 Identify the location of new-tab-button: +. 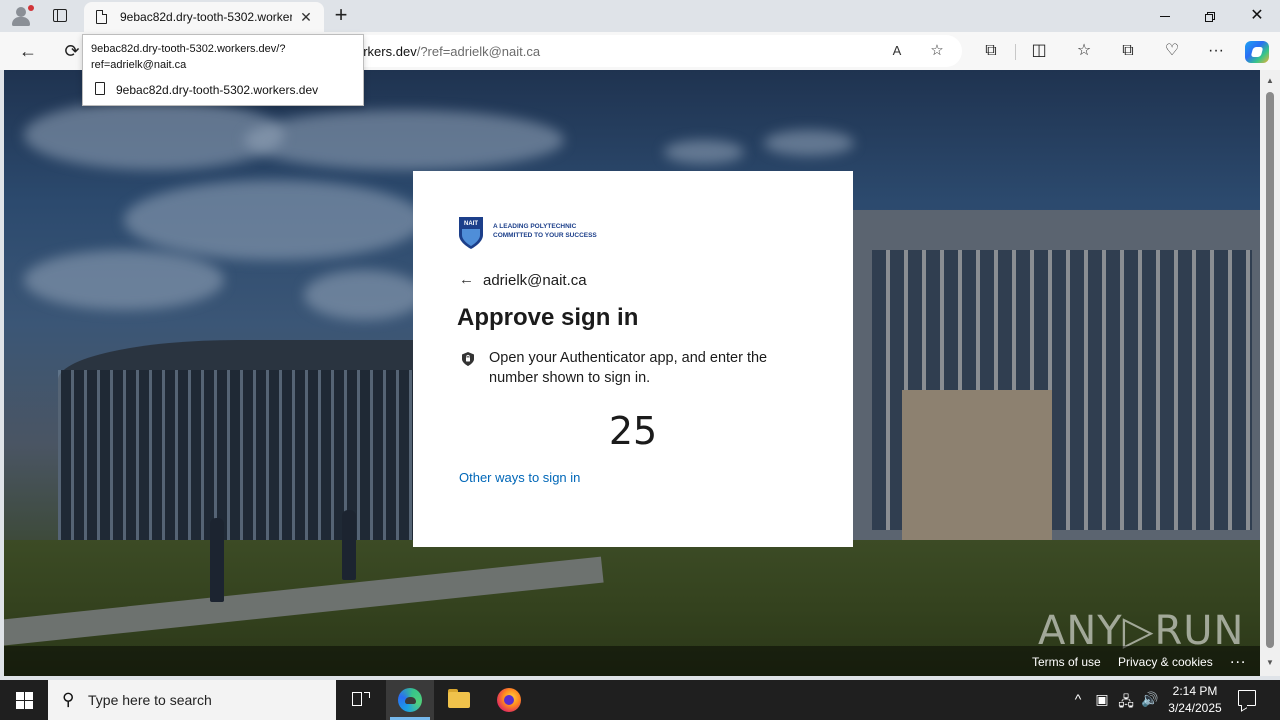
(341, 16).